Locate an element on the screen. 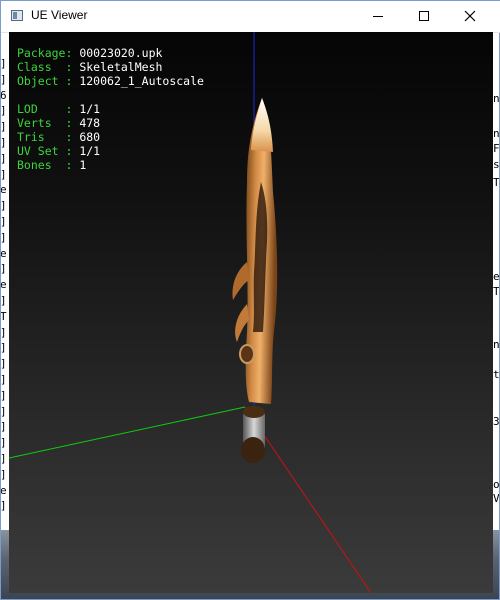 The image size is (500, 600). uvset-value: 1/1 is located at coordinates (90, 151).